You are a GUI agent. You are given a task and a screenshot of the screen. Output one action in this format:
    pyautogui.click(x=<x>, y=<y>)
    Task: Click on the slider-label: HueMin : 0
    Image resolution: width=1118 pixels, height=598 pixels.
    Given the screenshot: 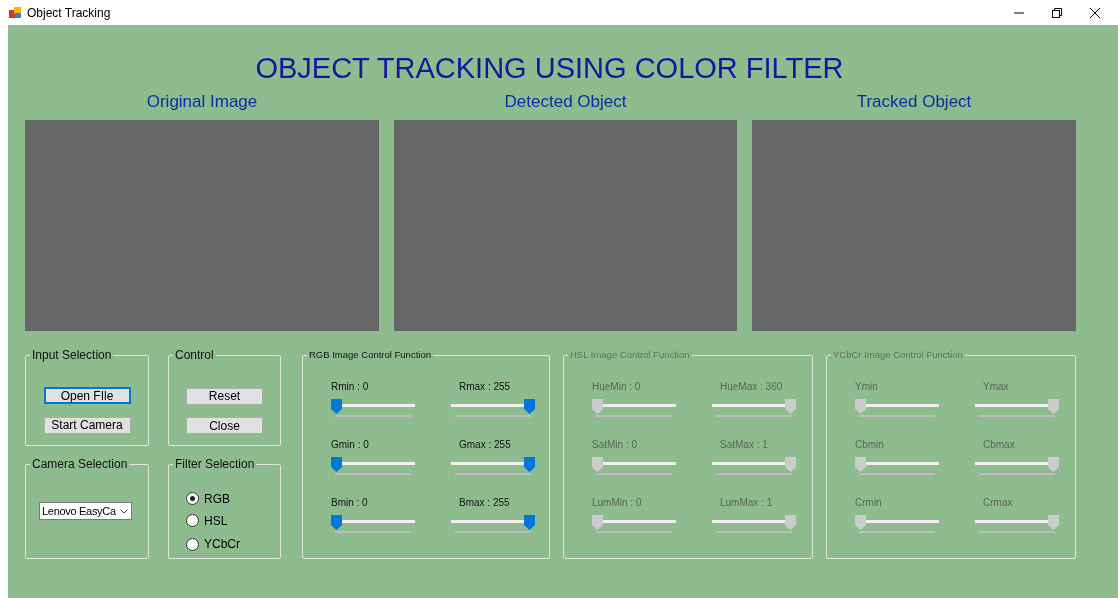 What is the action you would take?
    pyautogui.click(x=617, y=387)
    